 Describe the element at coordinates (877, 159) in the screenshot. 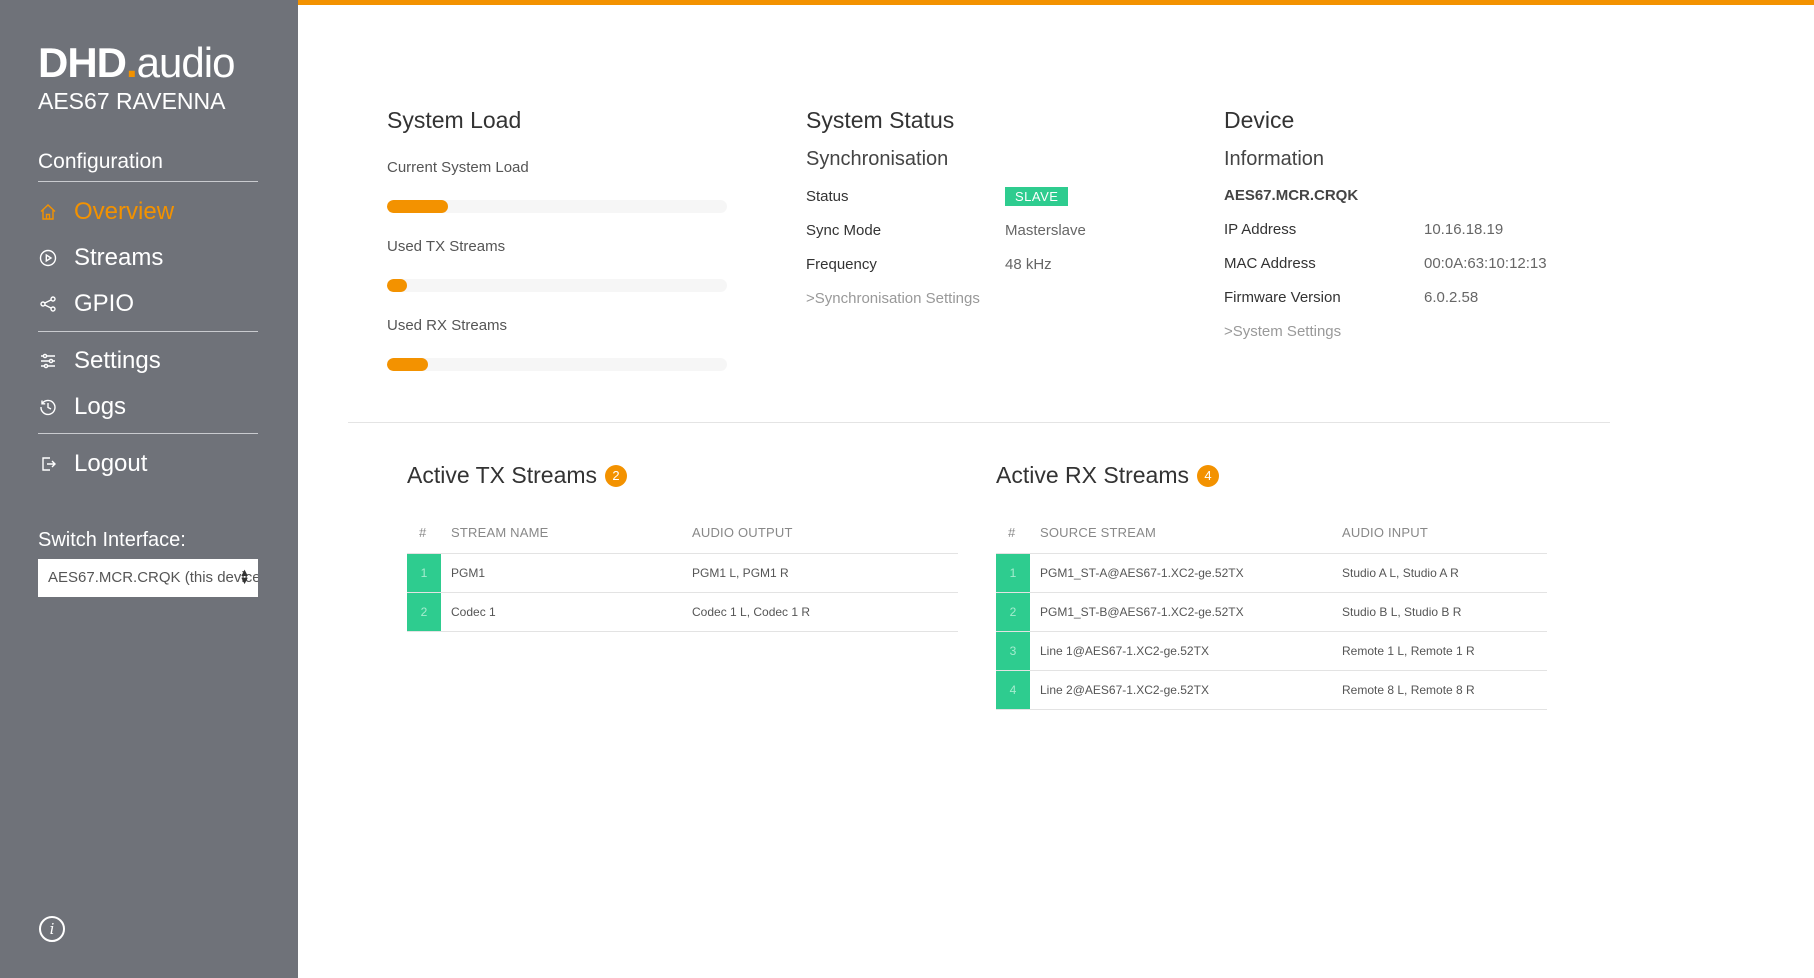

I see `sync-subtitle: Synchronisation` at that location.